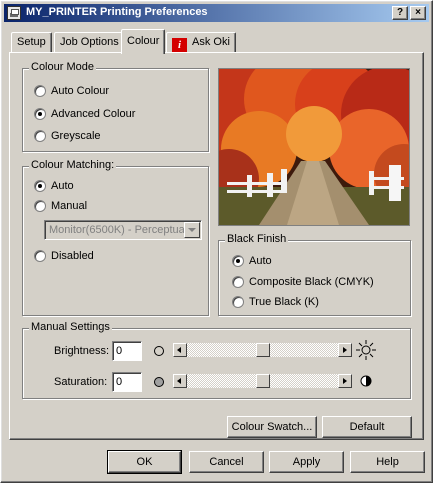  I want to click on radio-label: Greyscale, so click(76, 136).